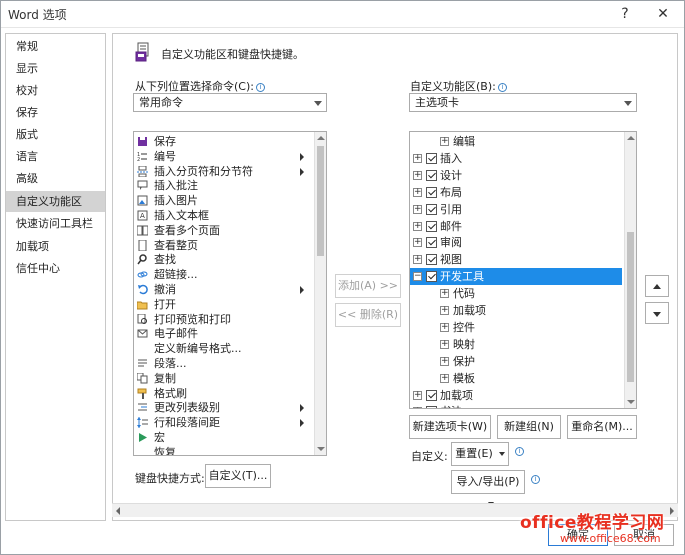 The height and width of the screenshot is (555, 685). What do you see at coordinates (368, 286) in the screenshot?
I see `add-button: 添加(A) >>` at bounding box center [368, 286].